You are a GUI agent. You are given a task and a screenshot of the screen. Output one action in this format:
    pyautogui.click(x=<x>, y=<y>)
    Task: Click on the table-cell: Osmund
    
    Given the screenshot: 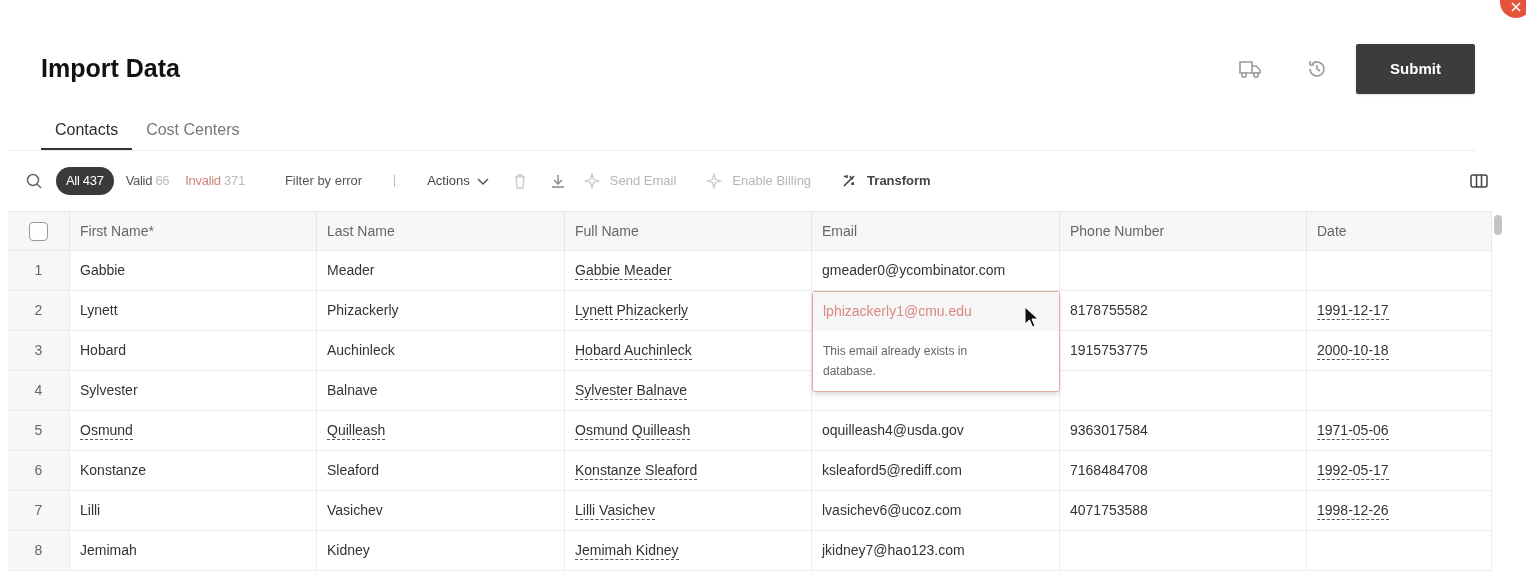 What is the action you would take?
    pyautogui.click(x=106, y=430)
    